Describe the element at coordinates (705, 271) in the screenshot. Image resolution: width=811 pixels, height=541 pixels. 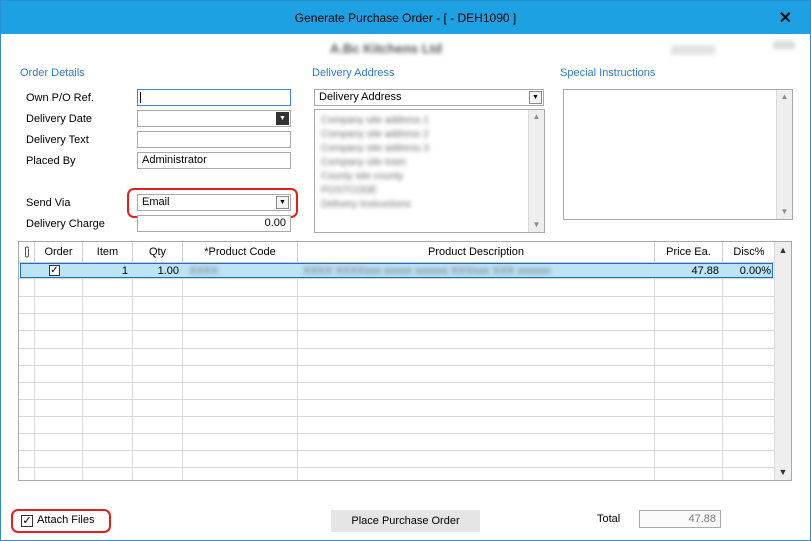
I see `cell-price: 47.88` at that location.